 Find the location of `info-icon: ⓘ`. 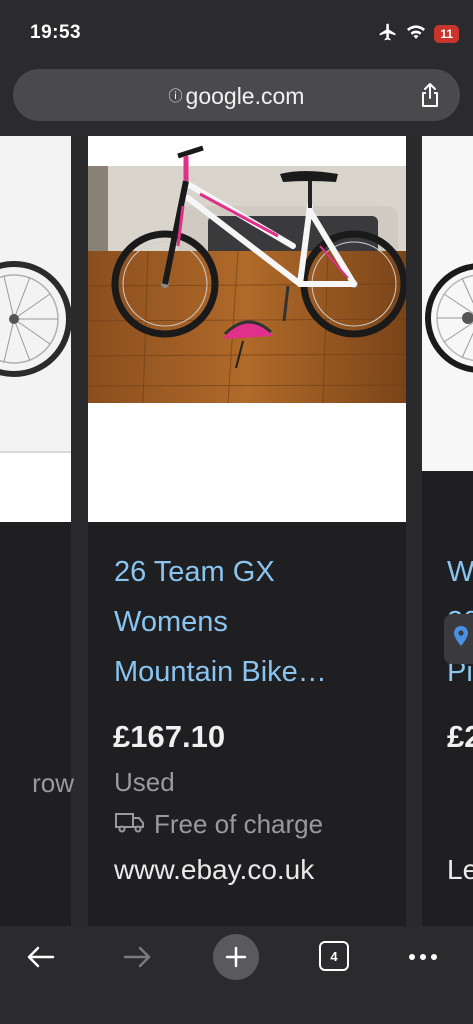

info-icon: ⓘ is located at coordinates (176, 96).